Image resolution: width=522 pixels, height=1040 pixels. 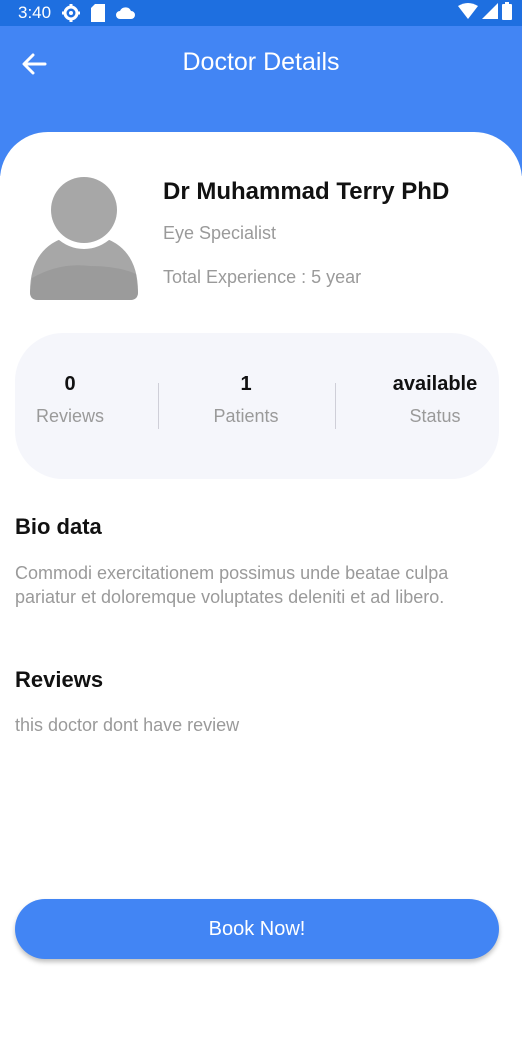 I want to click on stat-value: 1, so click(x=246, y=384).